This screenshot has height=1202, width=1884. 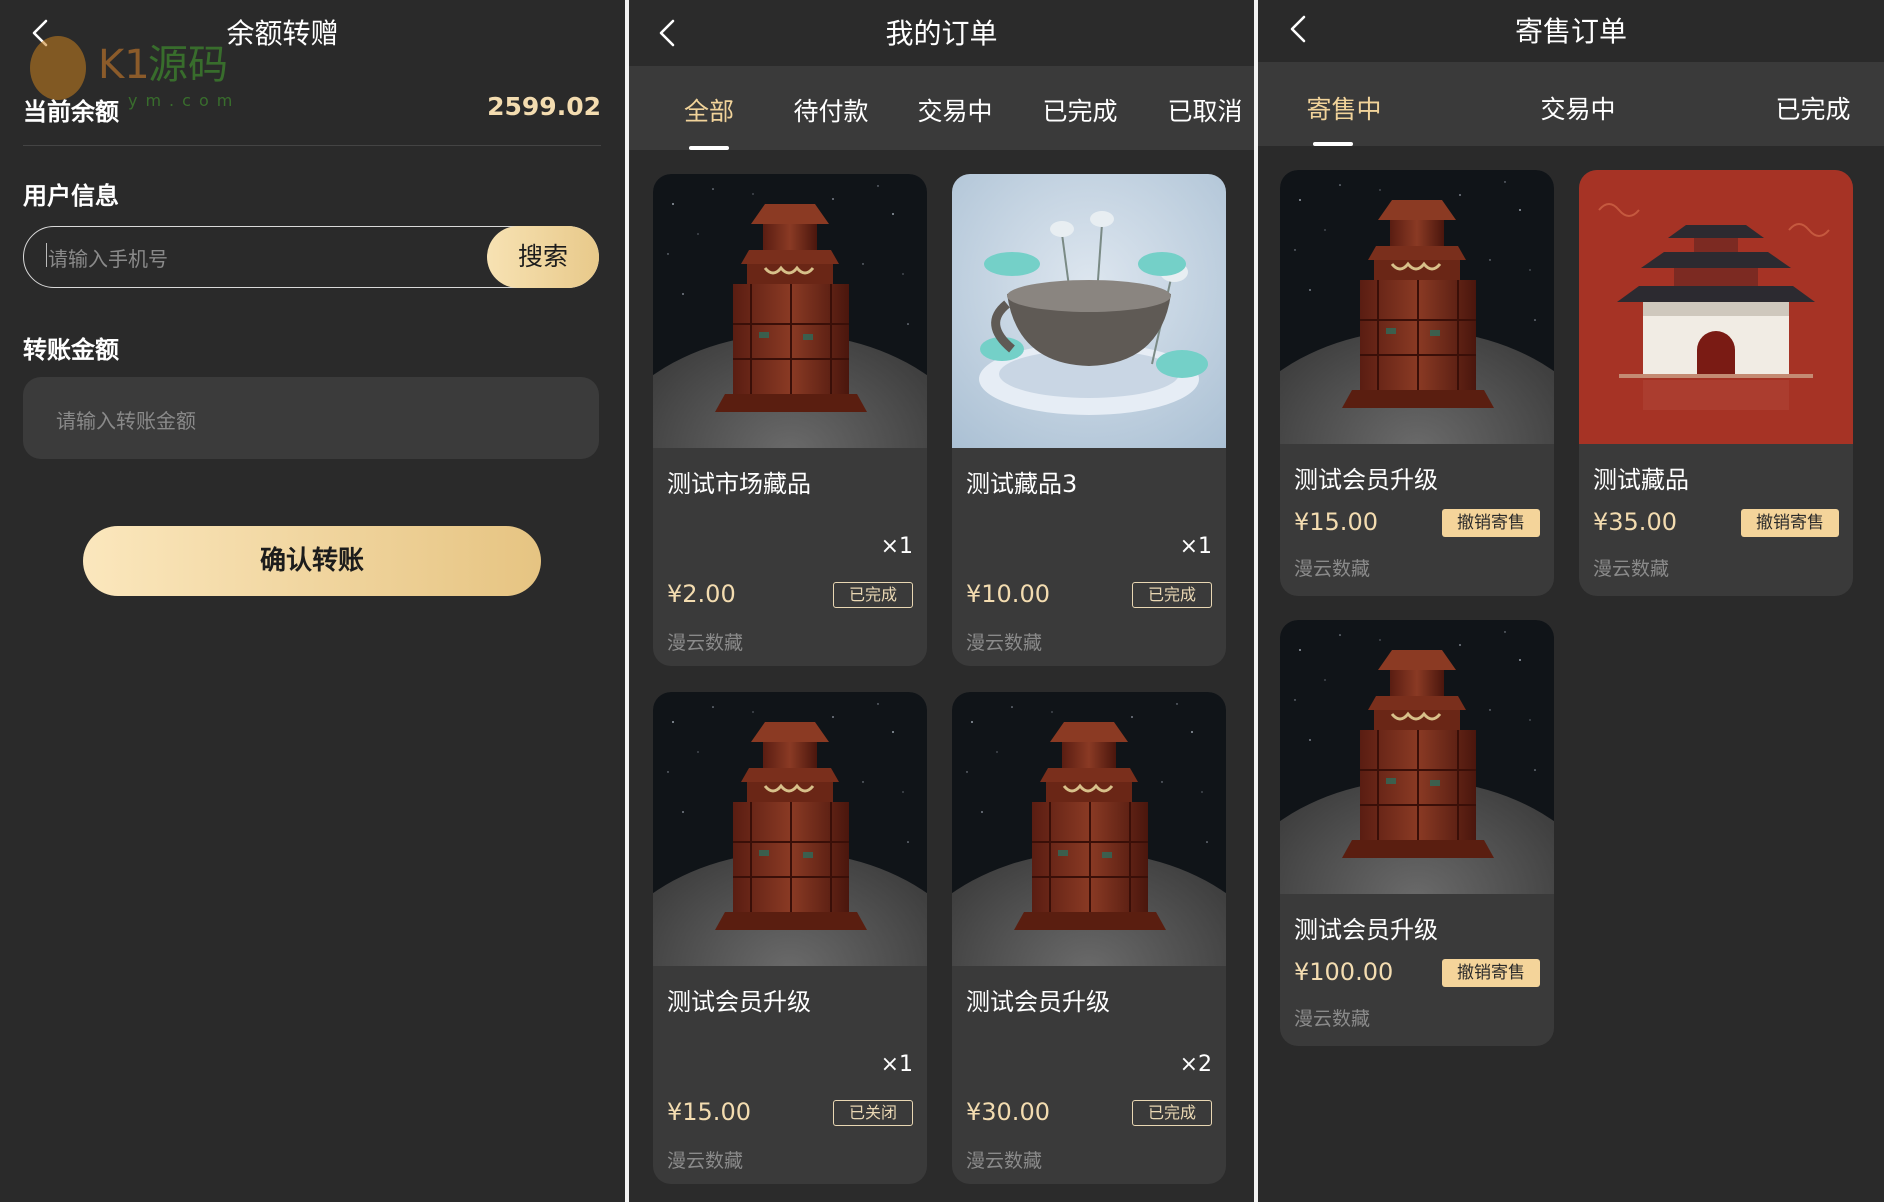 I want to click on order-card: 测试市场藏品 ×1 ¥2.00 已完成 漫云数藏, so click(x=790, y=420).